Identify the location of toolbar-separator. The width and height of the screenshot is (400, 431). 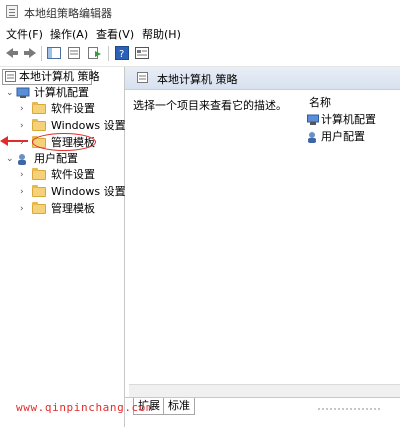
(41, 53).